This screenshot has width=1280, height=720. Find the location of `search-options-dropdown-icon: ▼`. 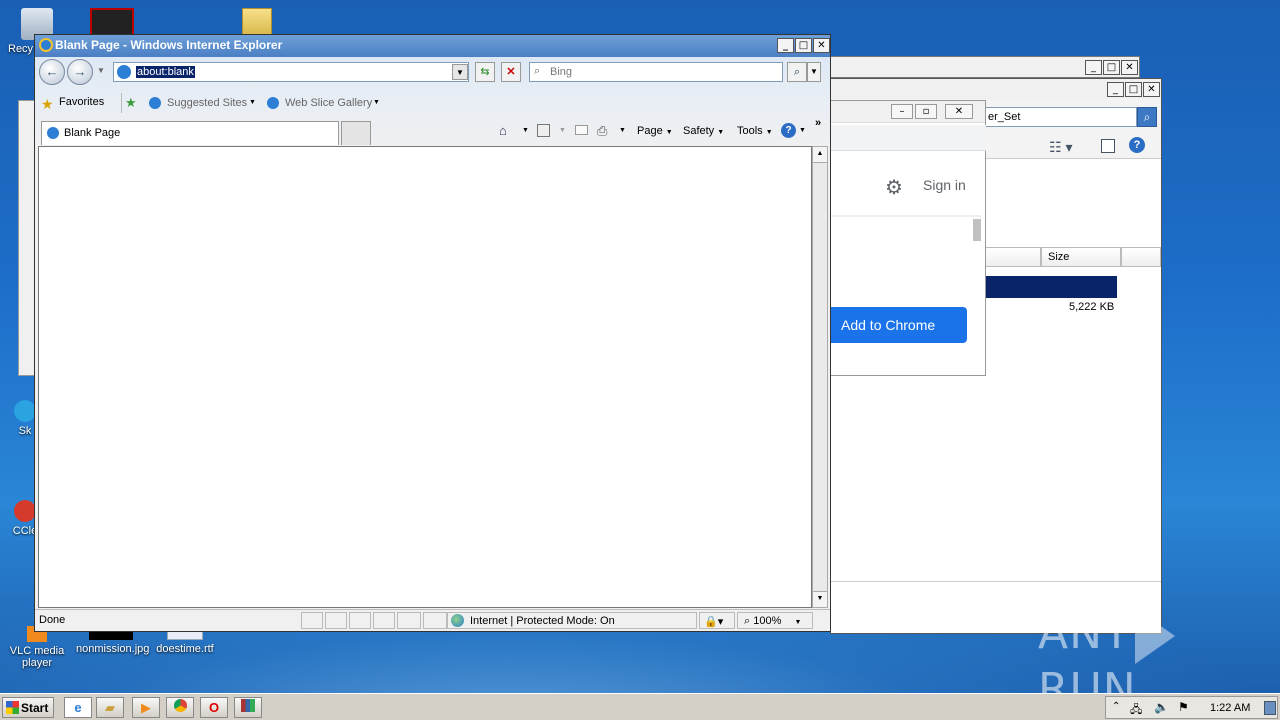

search-options-dropdown-icon: ▼ is located at coordinates (814, 72).